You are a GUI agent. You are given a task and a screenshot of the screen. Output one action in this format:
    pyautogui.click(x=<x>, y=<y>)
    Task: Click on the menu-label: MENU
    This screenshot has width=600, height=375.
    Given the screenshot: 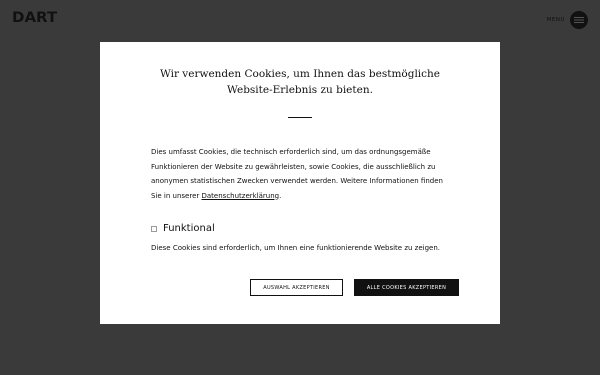 What is the action you would take?
    pyautogui.click(x=556, y=20)
    